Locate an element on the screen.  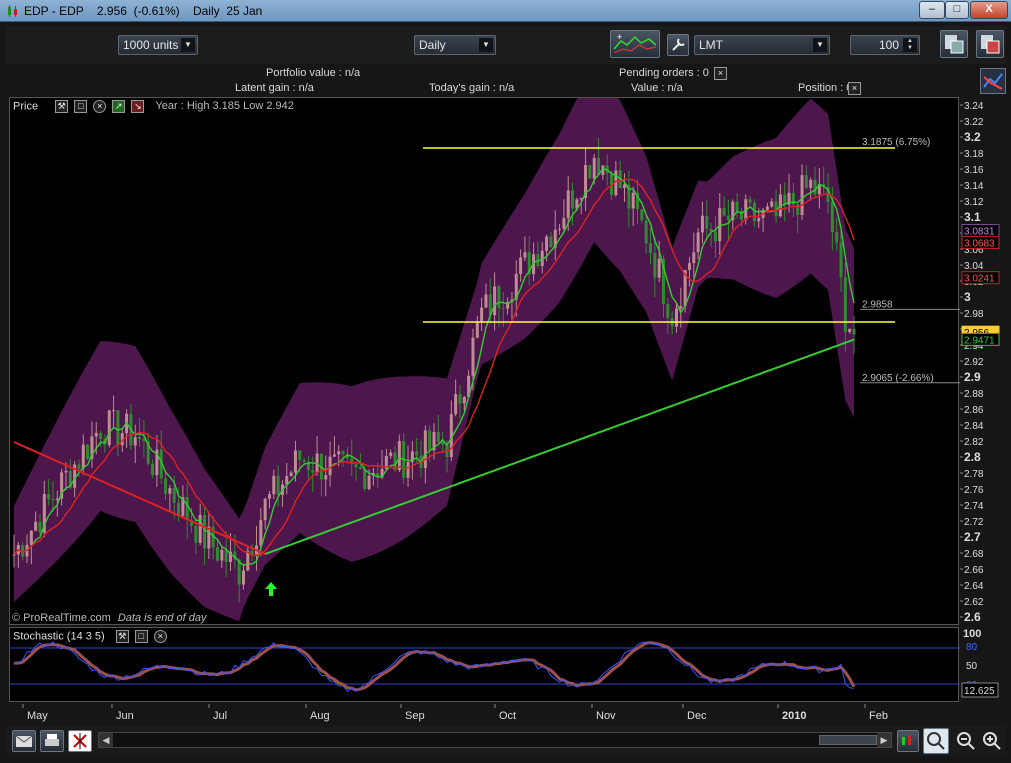
price-badge-badge_ma4: 2.9471 is located at coordinates (979, 340).